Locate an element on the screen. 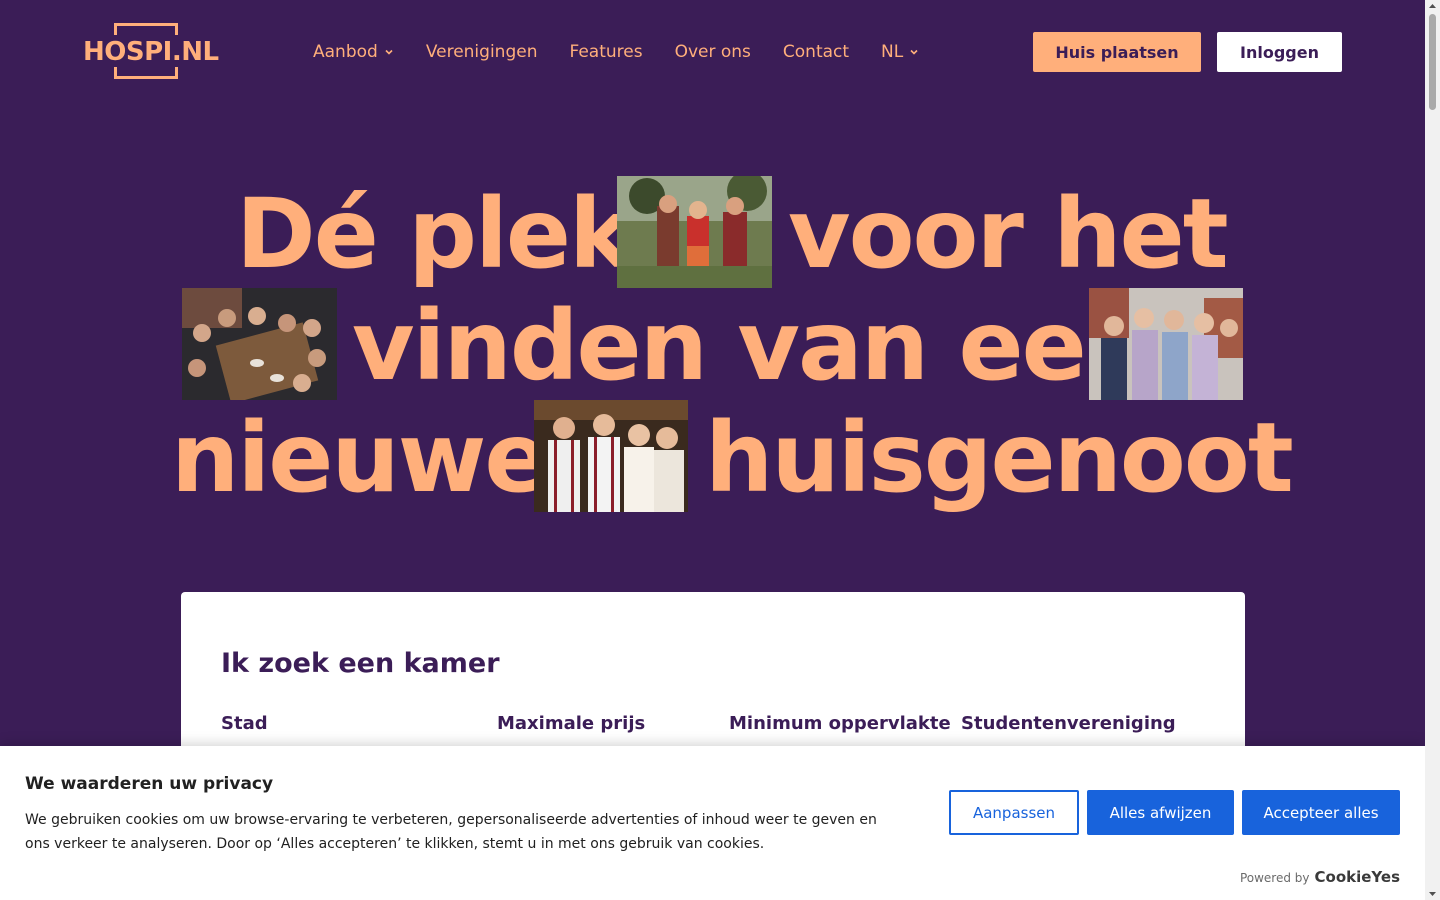  nav-label: Aanbod is located at coordinates (345, 52).